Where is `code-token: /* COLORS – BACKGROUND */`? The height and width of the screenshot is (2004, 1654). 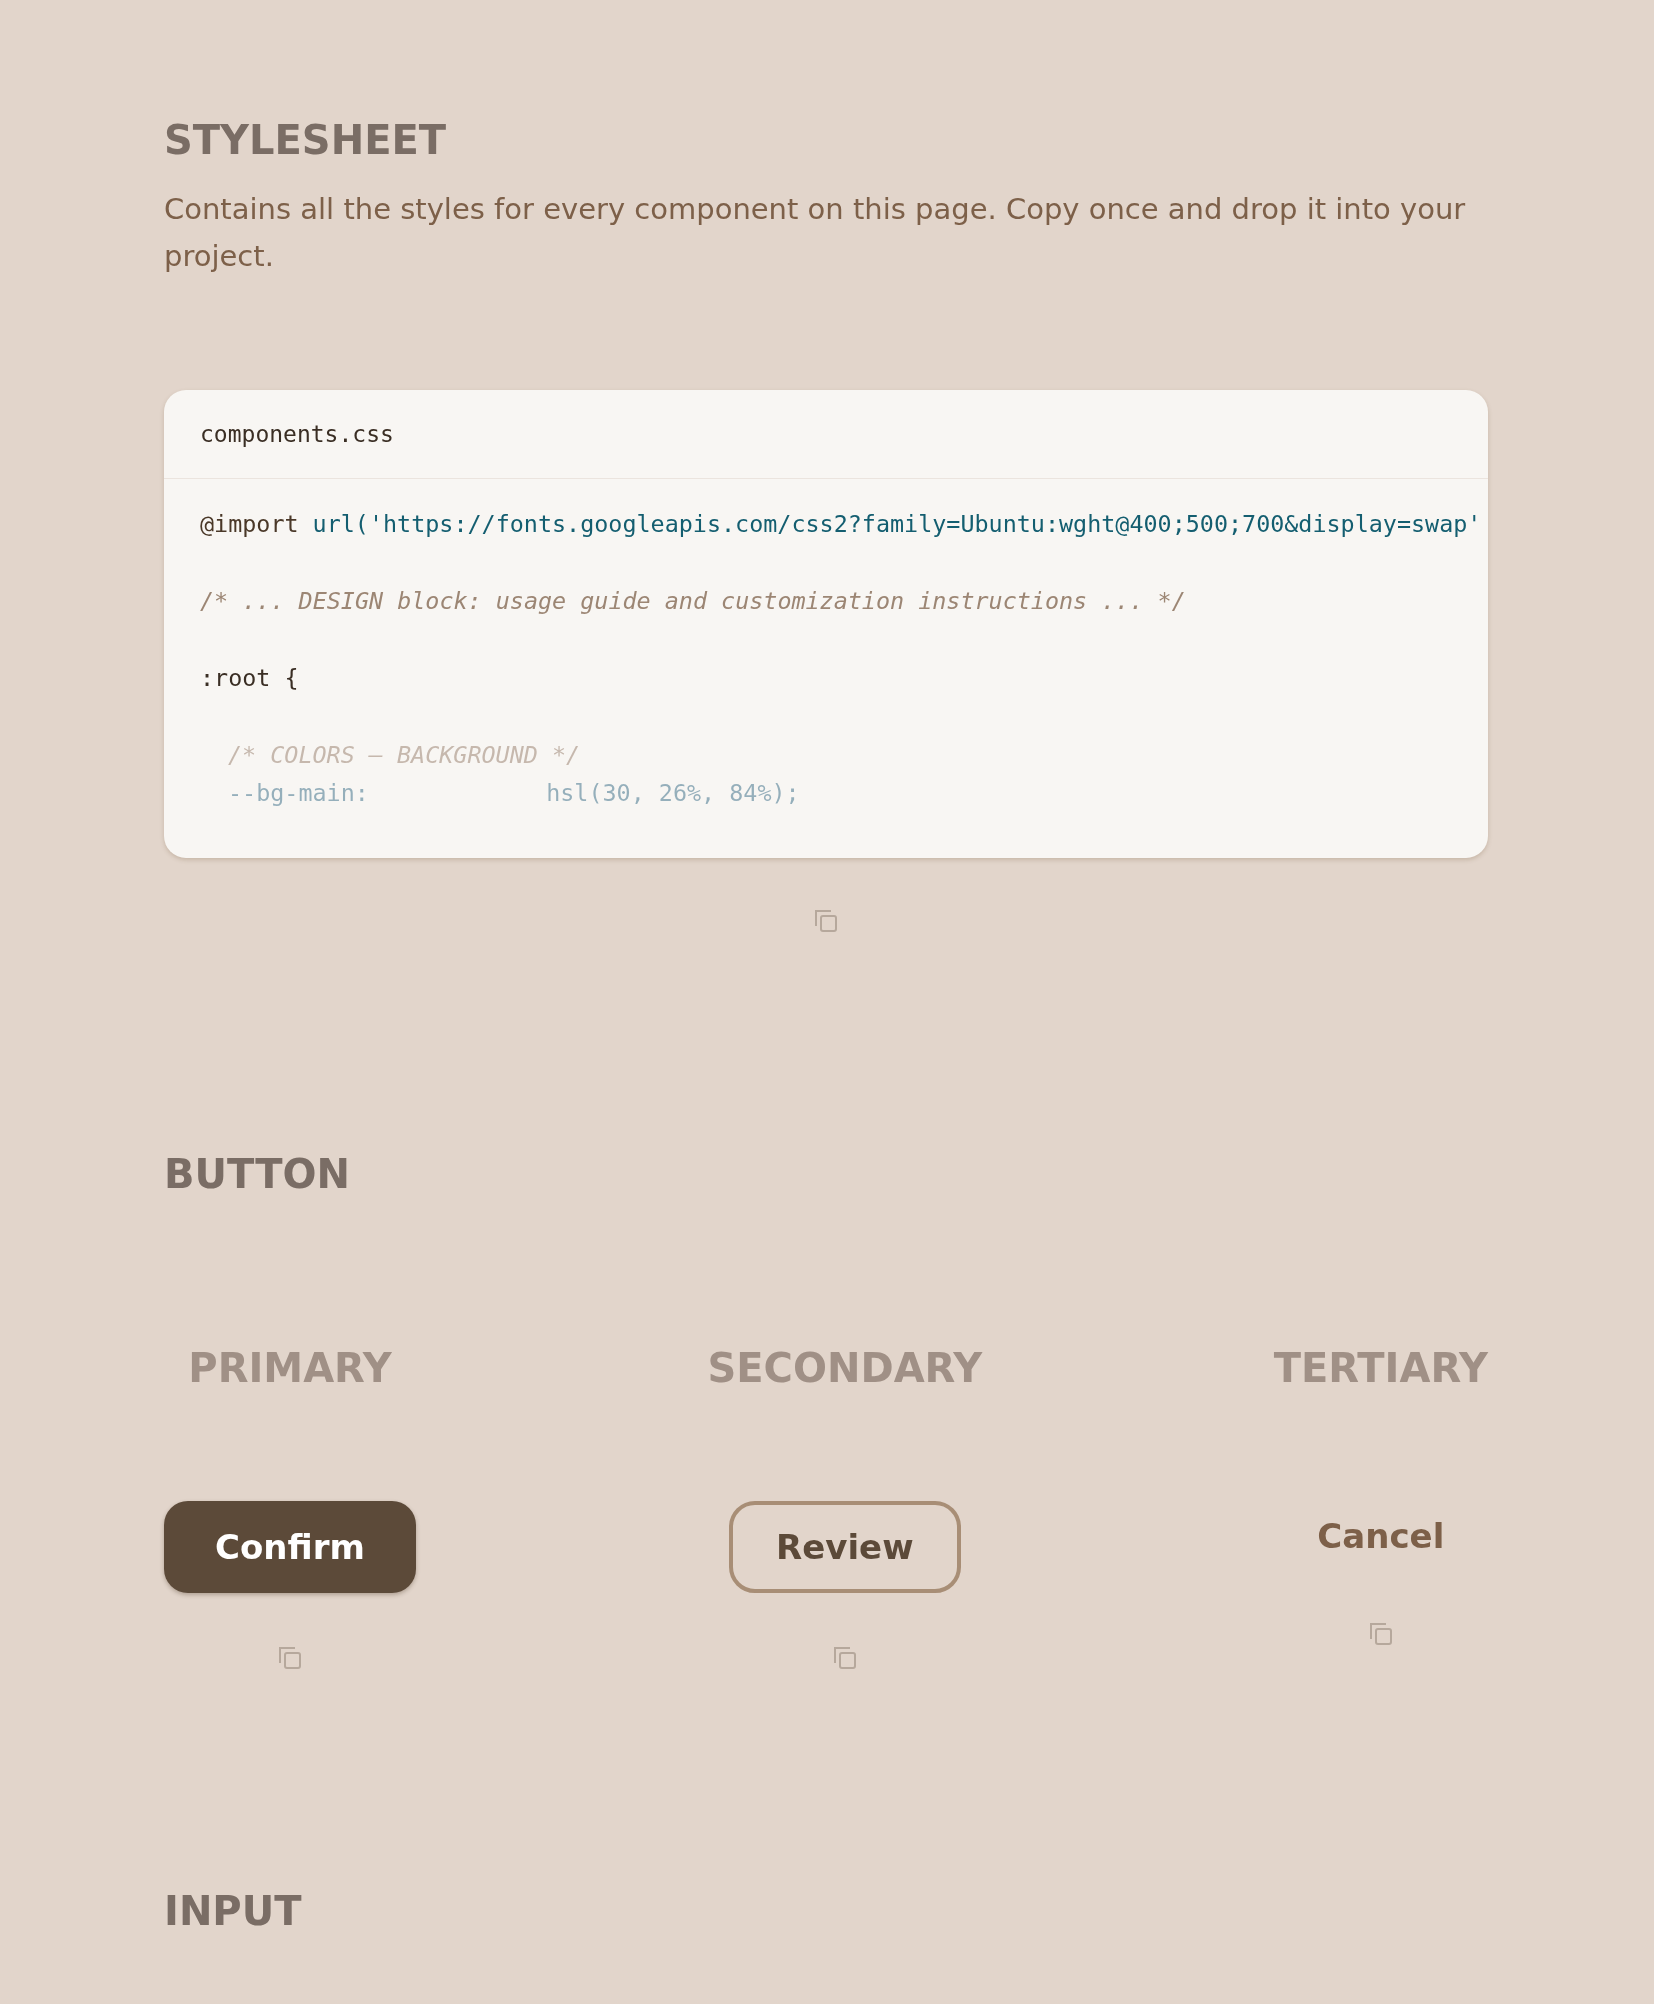
code-token: /* COLORS – BACKGROUND */ is located at coordinates (404, 755).